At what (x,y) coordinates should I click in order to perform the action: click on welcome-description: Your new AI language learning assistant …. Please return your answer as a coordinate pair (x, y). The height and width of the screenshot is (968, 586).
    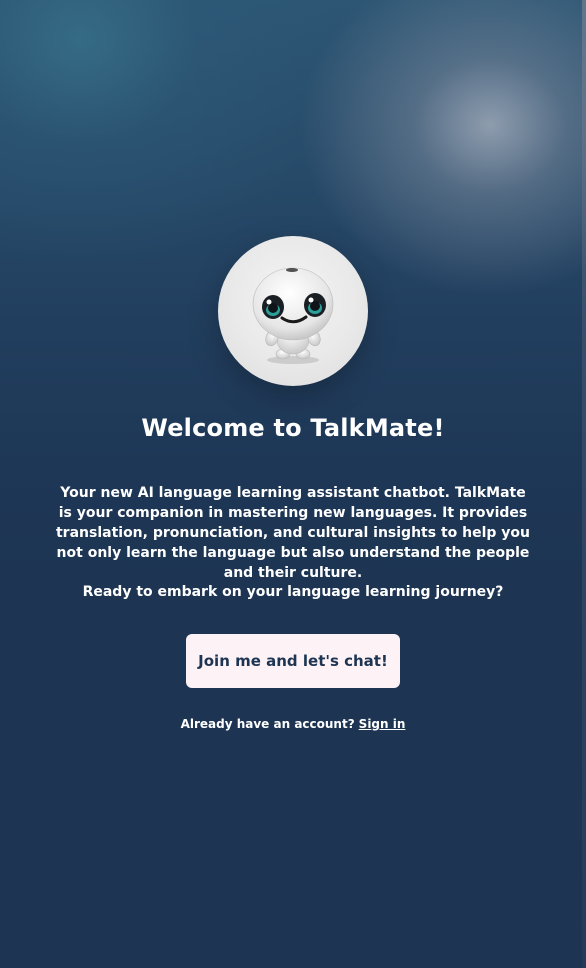
    Looking at the image, I should click on (292, 533).